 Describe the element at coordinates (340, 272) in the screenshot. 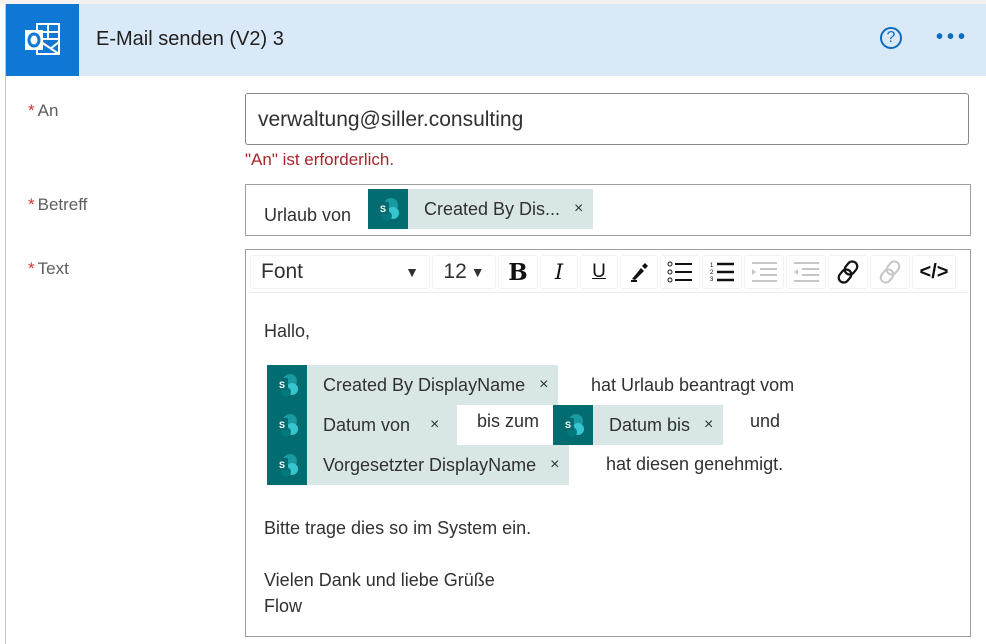

I see `font-select: Font ▼` at that location.